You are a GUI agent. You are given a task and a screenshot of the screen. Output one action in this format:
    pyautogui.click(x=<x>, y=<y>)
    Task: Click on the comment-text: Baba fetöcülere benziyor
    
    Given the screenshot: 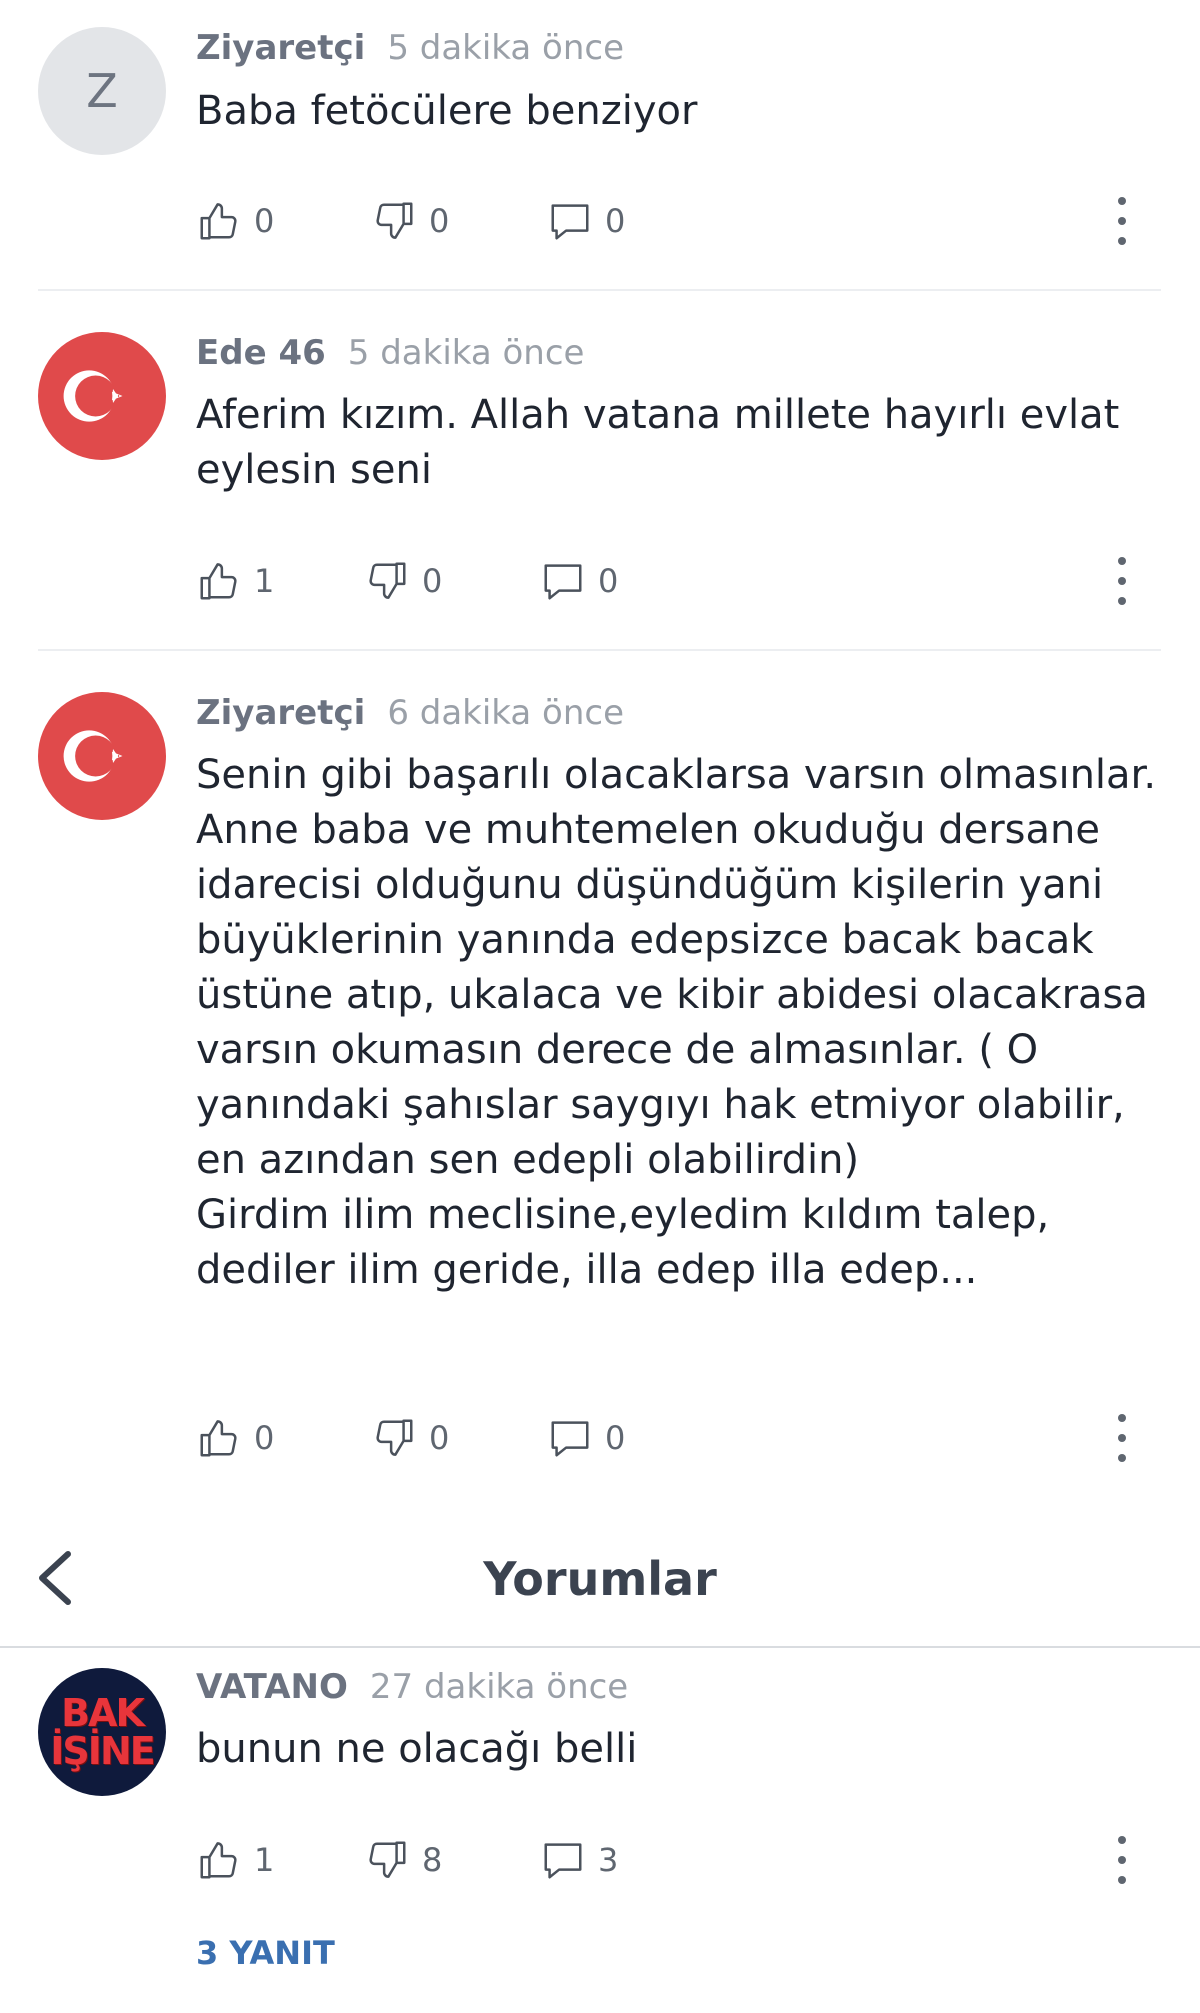 What is the action you would take?
    pyautogui.click(x=683, y=111)
    